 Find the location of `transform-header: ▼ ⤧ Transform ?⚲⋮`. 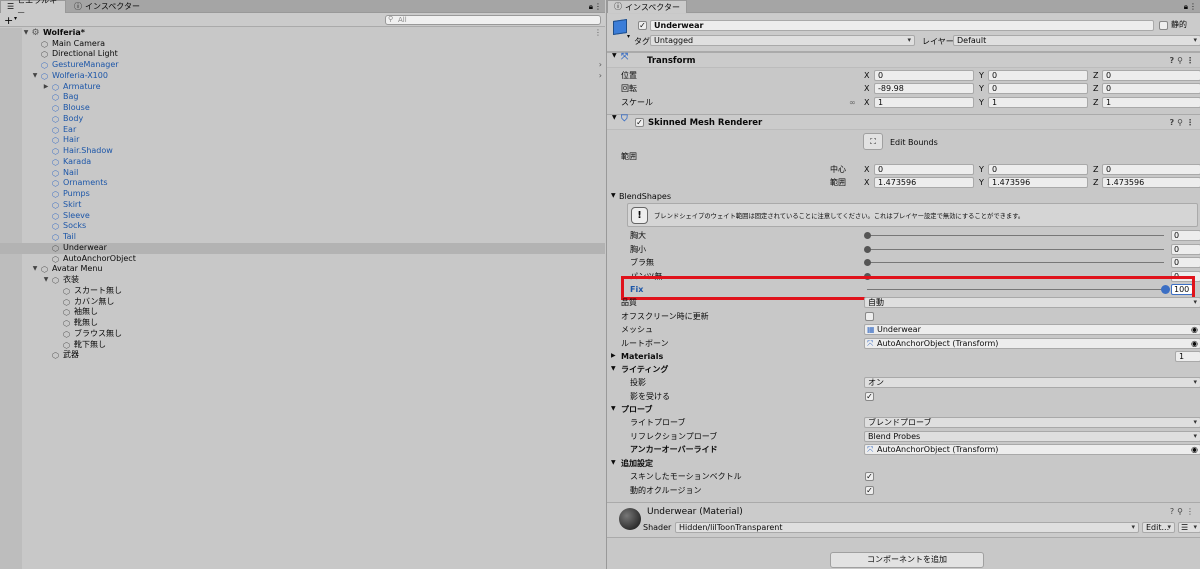

transform-header: ▼ ⤧ Transform ?⚲⋮ is located at coordinates (903, 60).